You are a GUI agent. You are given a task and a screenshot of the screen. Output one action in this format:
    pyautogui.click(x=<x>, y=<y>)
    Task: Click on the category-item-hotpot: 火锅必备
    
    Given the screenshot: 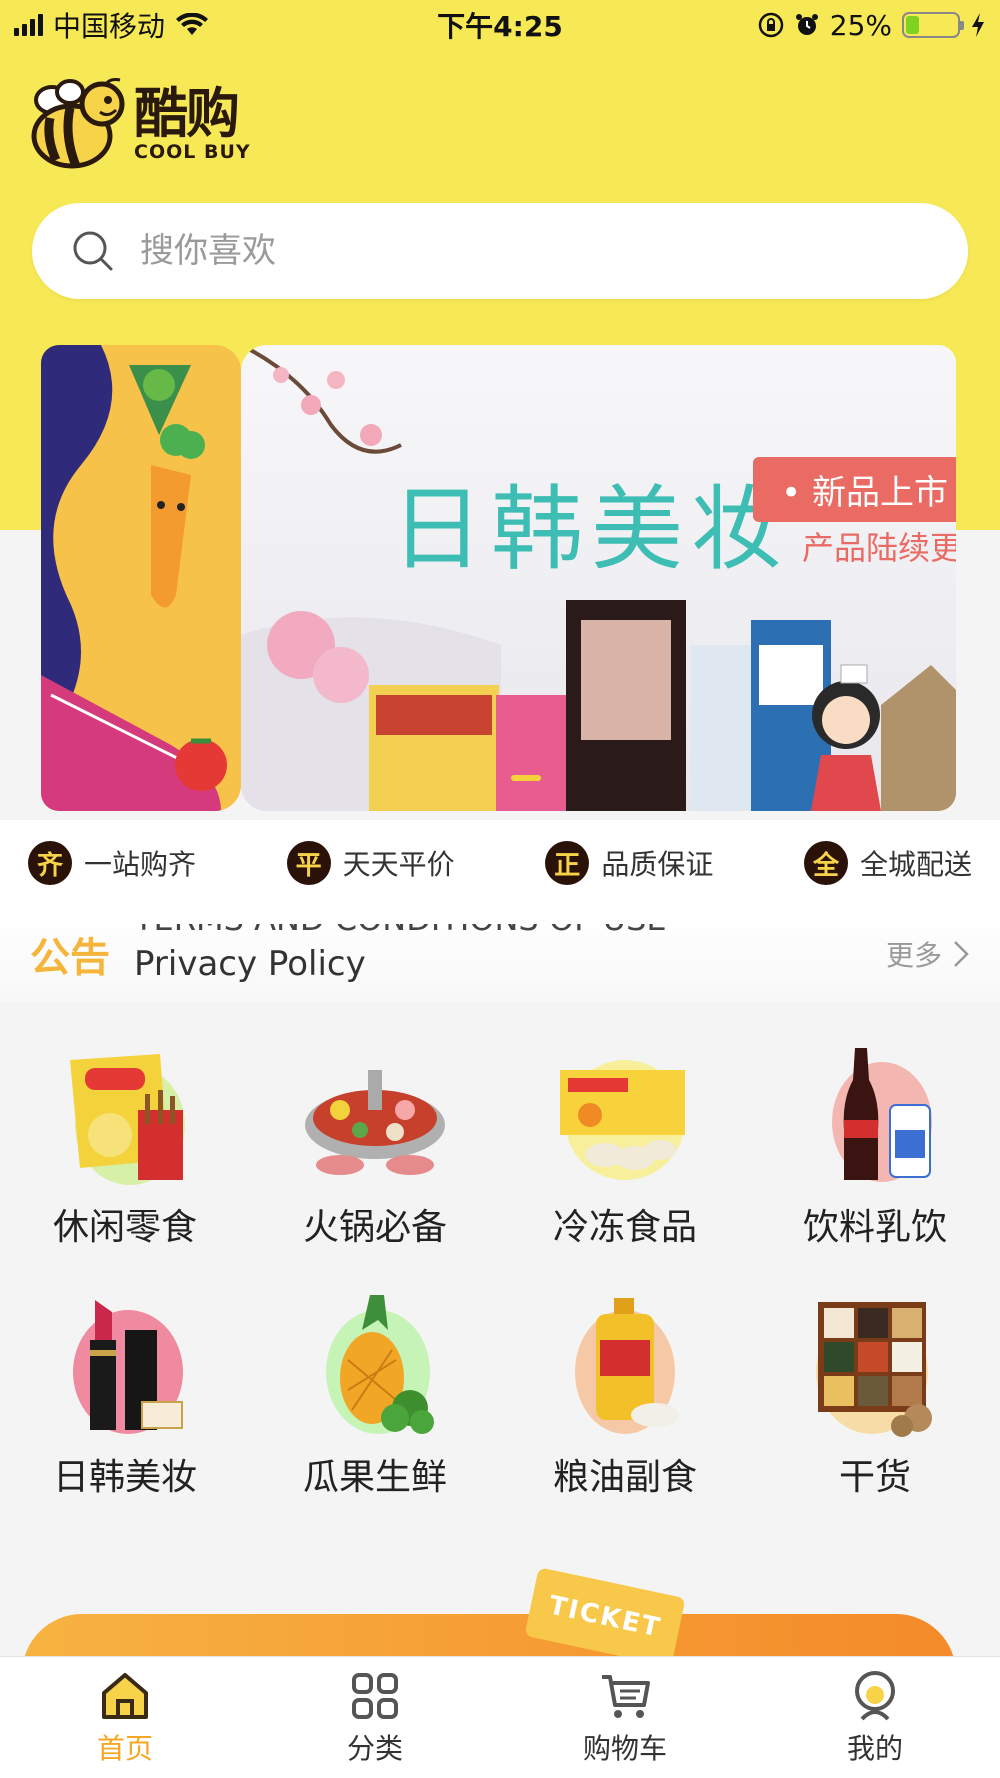 What is the action you would take?
    pyautogui.click(x=375, y=1145)
    